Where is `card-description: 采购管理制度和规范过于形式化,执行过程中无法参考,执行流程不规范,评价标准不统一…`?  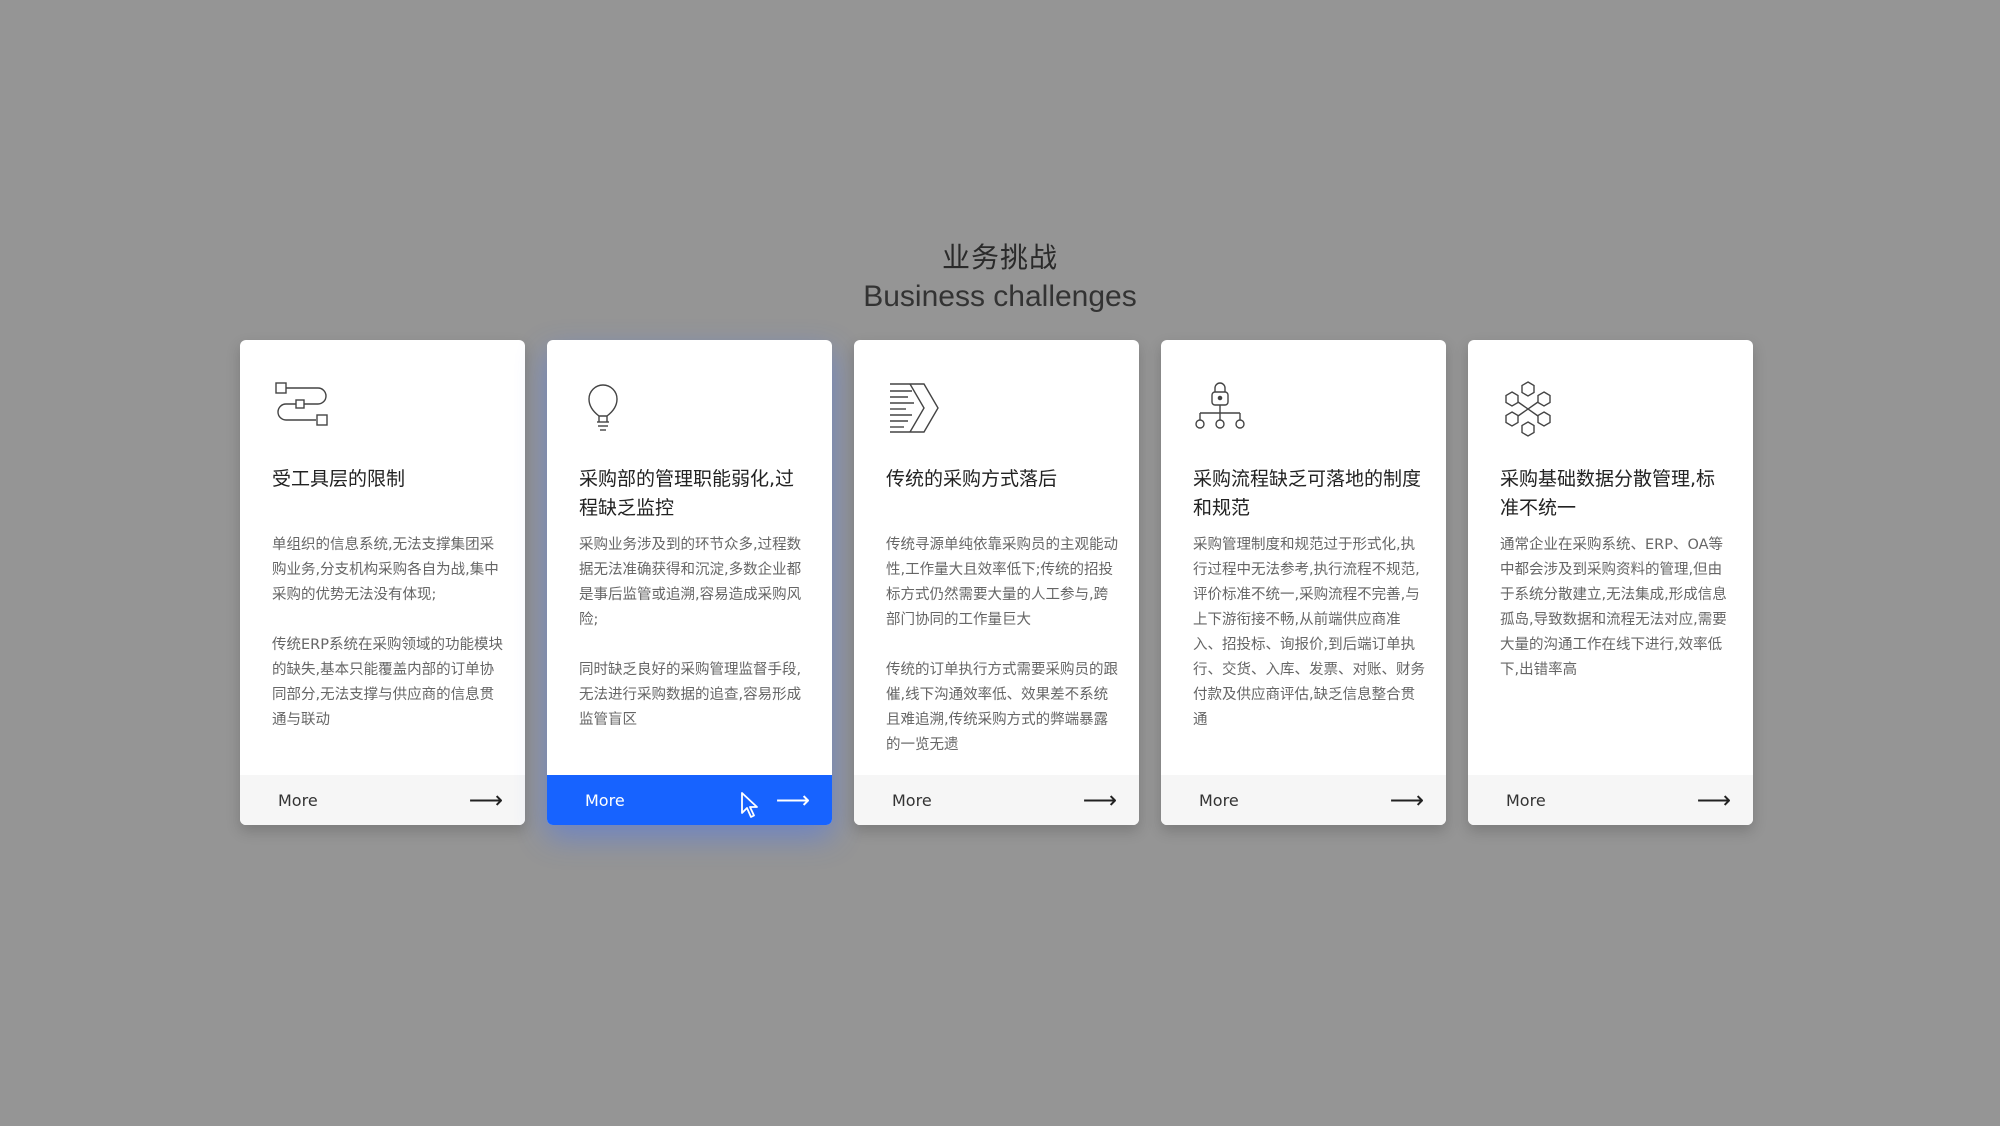 card-description: 采购管理制度和规范过于形式化,执行过程中无法参考,执行流程不规范,评价标准不统一… is located at coordinates (1309, 645).